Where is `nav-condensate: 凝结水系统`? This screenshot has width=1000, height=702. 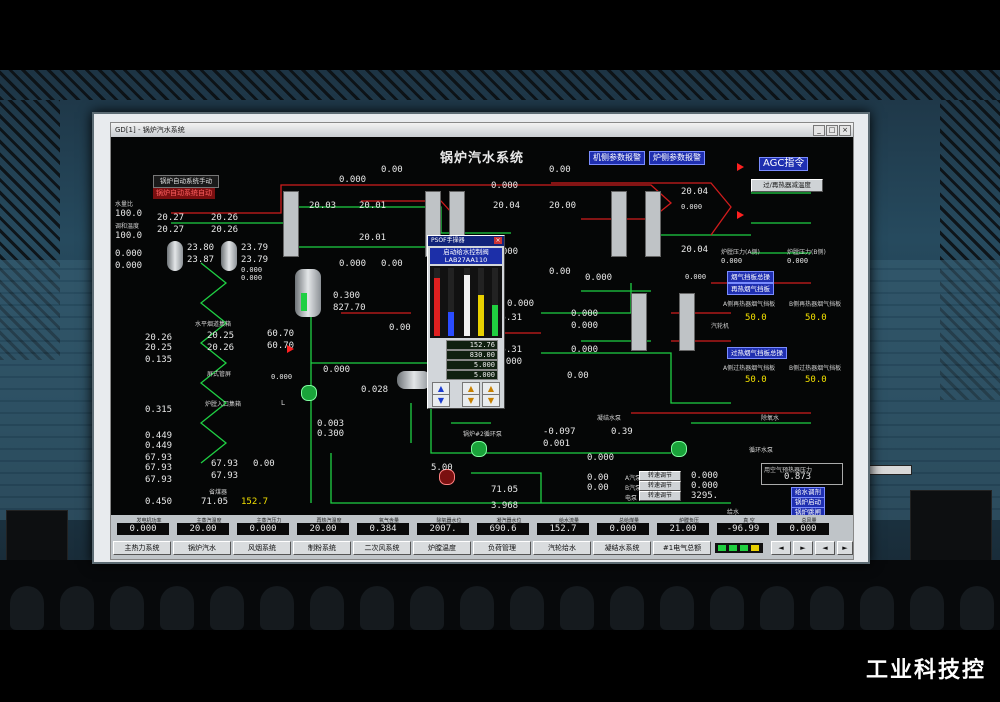 nav-condensate: 凝结水系统 is located at coordinates (622, 548).